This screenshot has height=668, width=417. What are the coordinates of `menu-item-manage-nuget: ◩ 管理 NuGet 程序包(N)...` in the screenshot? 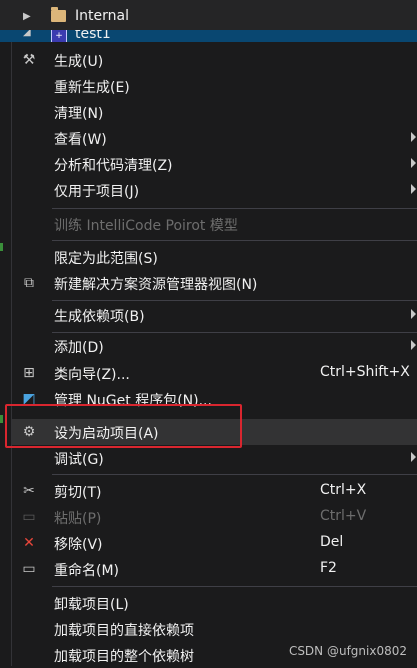 It's located at (214, 399).